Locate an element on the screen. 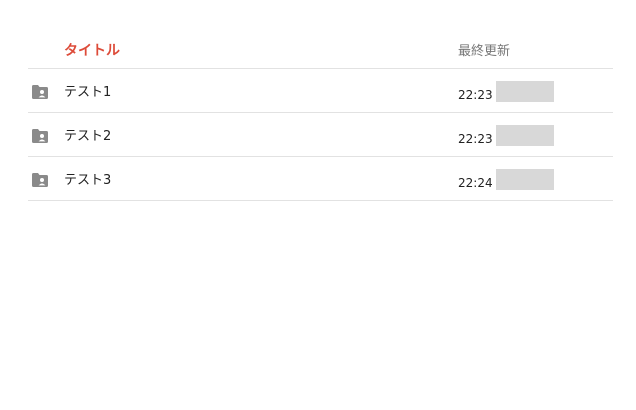 This screenshot has width=636, height=410. item-name: テスト2 is located at coordinates (87, 134).